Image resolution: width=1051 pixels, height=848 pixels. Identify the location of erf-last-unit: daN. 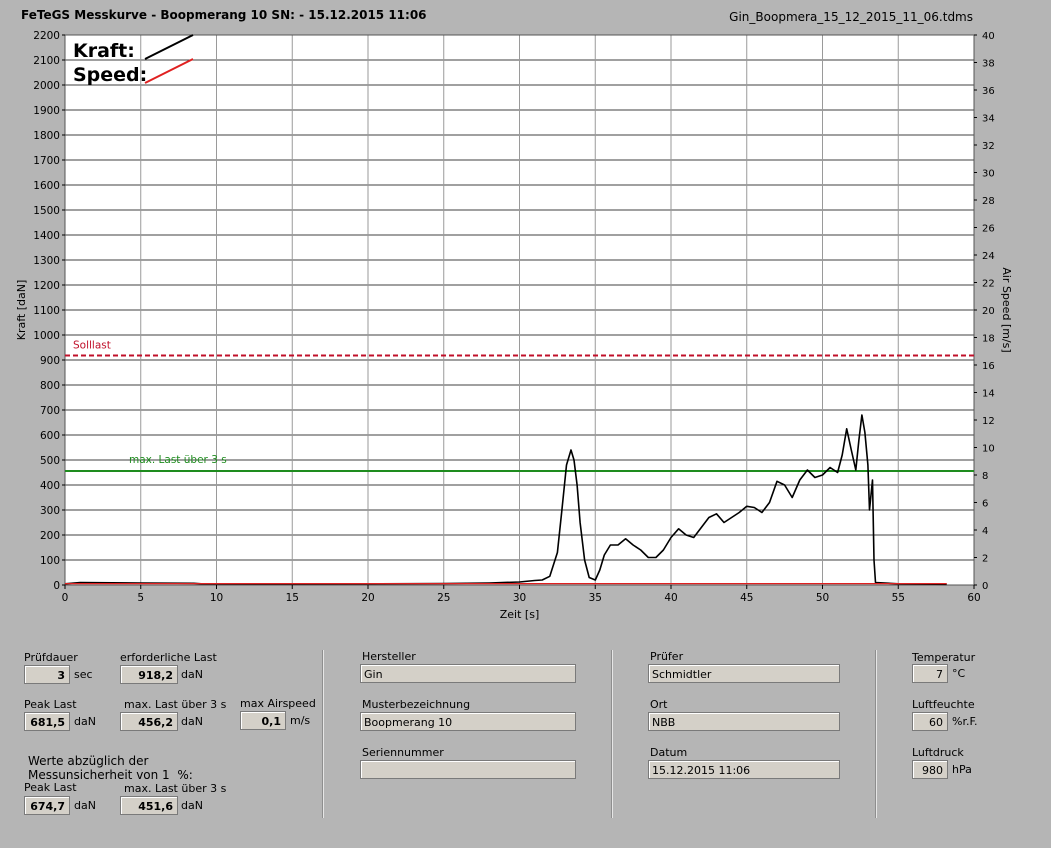
(192, 674).